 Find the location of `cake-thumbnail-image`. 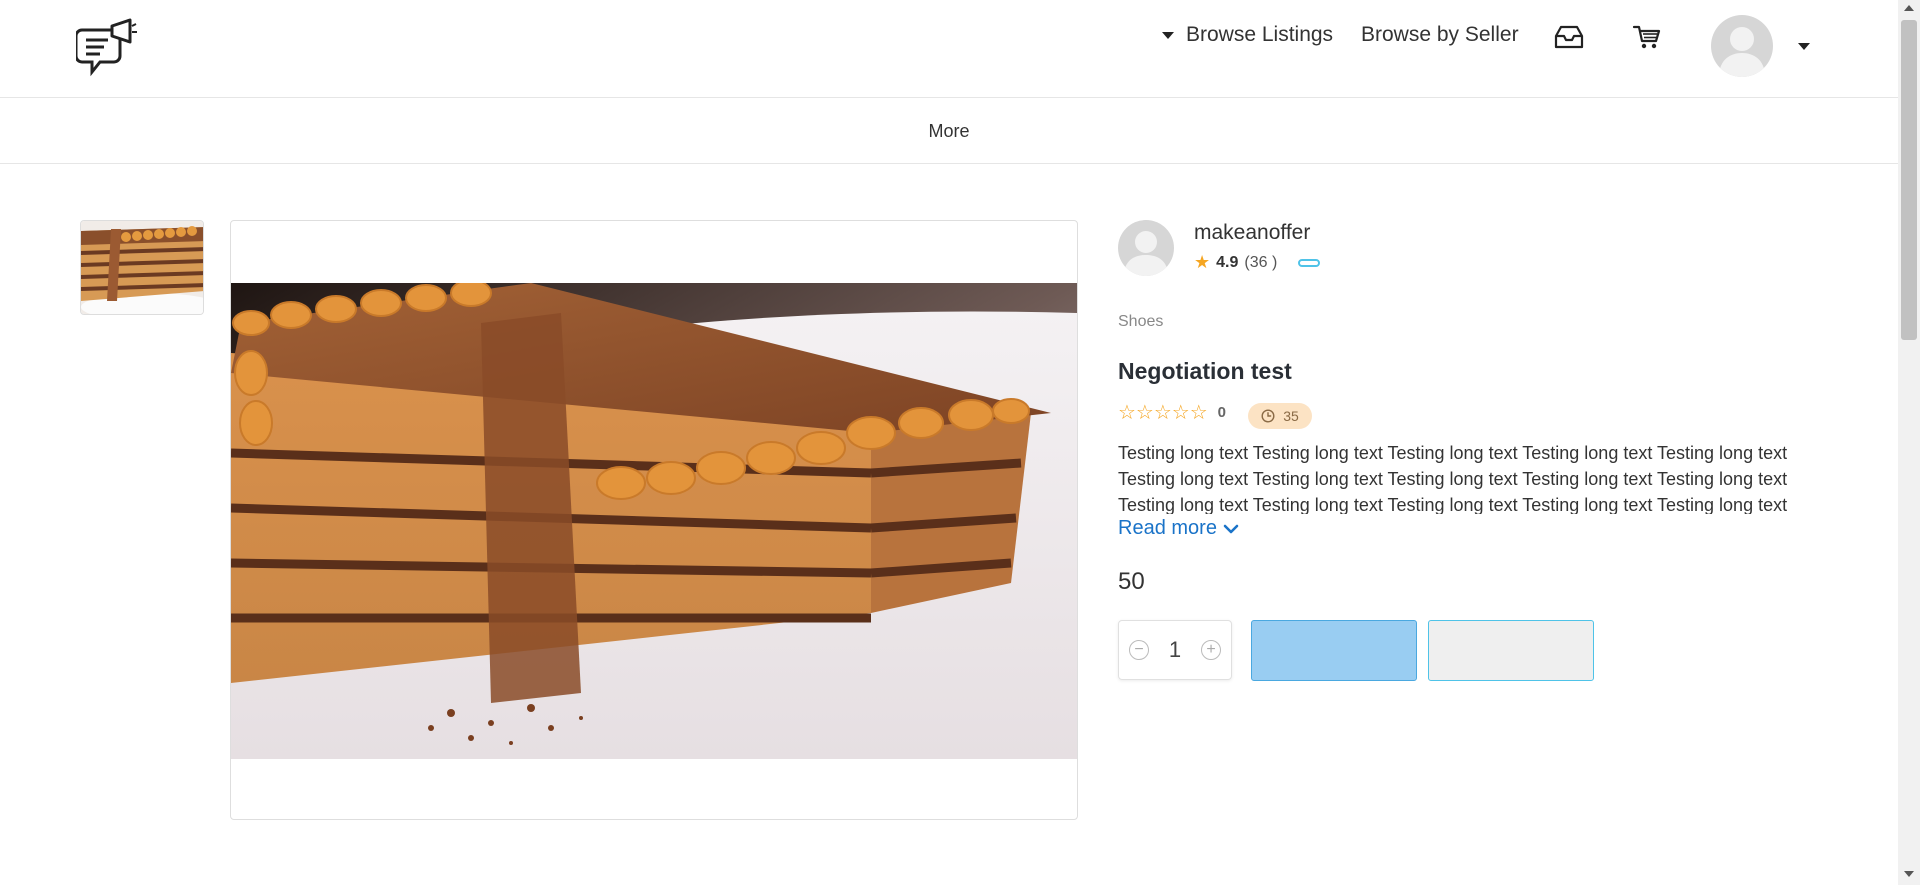

cake-thumbnail-image is located at coordinates (142, 267).